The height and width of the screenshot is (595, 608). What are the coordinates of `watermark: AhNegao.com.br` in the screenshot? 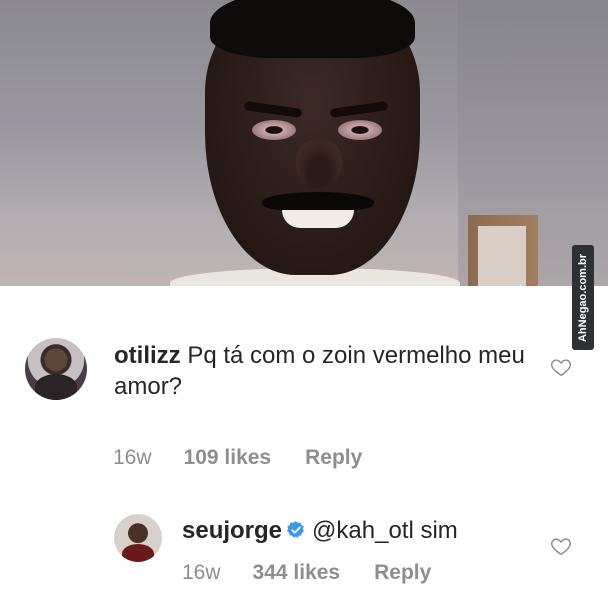 It's located at (583, 297).